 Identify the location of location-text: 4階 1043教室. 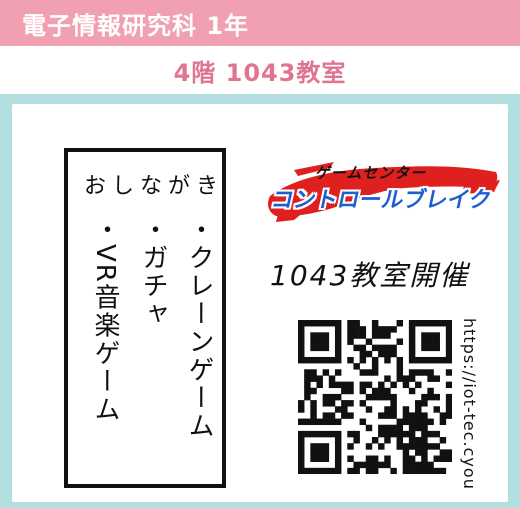
(260, 72).